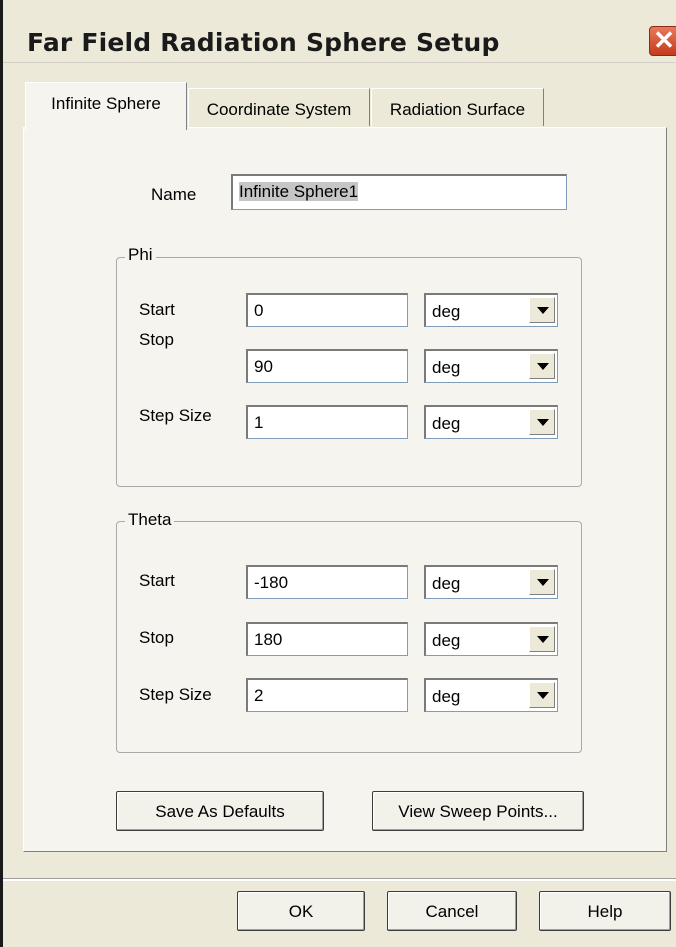 This screenshot has height=947, width=676. What do you see at coordinates (175, 694) in the screenshot?
I see `theta-step-label: Step Size` at bounding box center [175, 694].